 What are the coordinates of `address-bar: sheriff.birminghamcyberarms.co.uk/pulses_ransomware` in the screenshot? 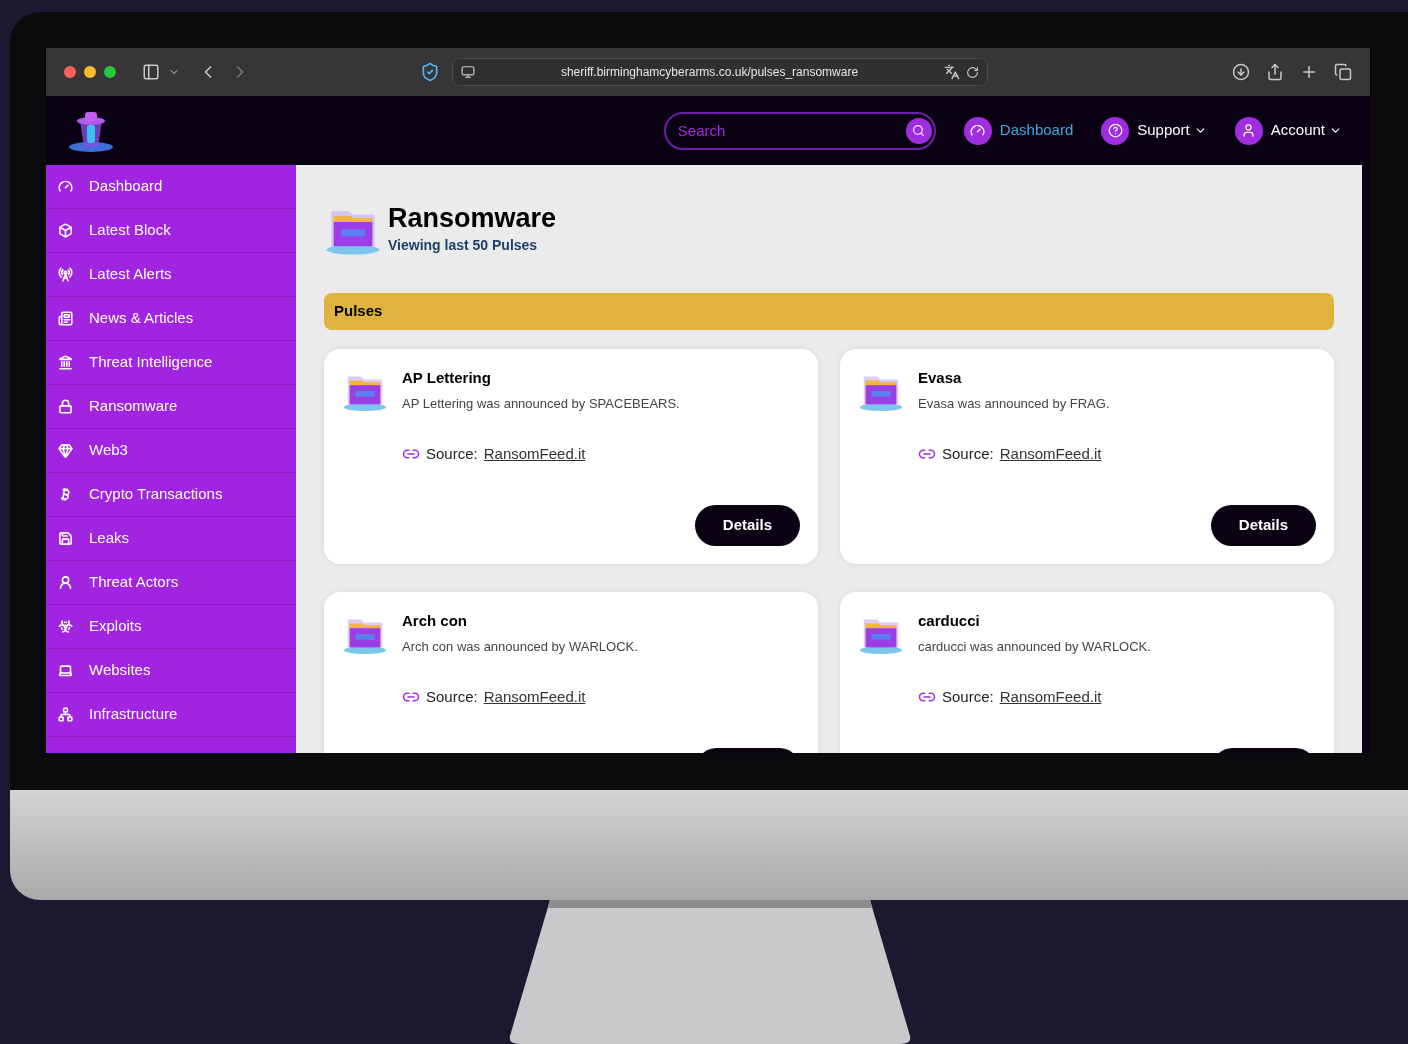 It's located at (720, 72).